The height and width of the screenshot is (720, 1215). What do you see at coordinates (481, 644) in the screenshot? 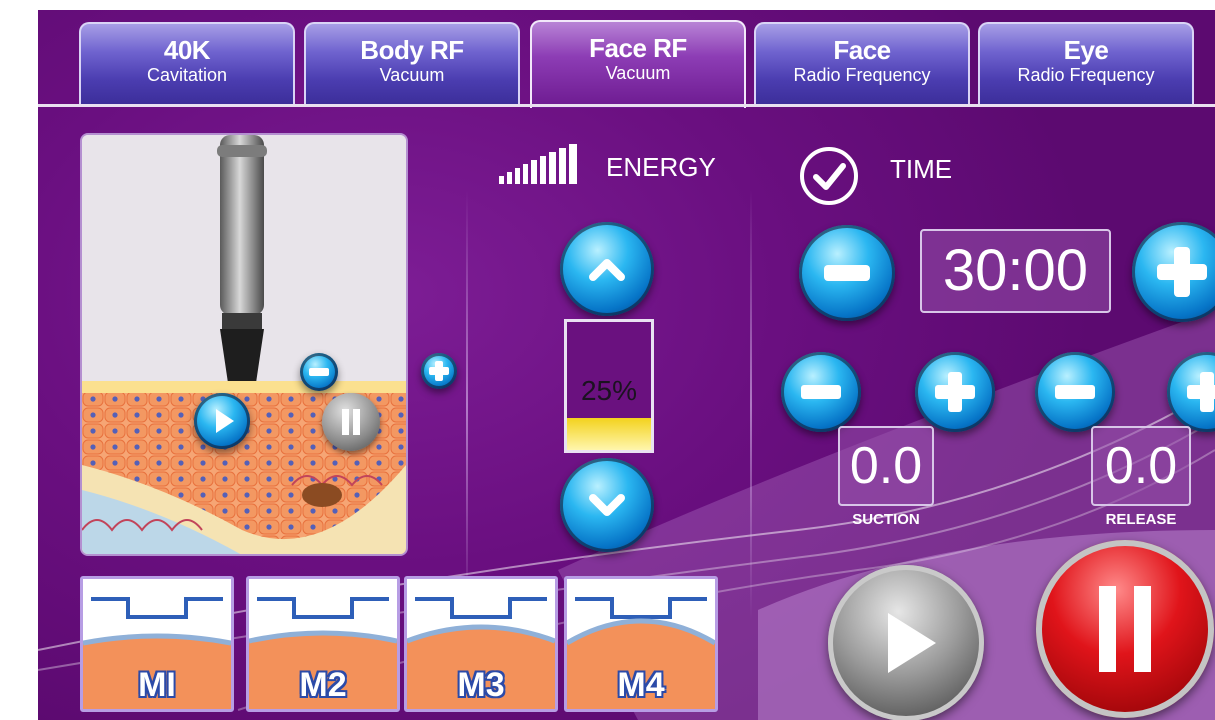
I see `mode-m3-button: M3` at bounding box center [481, 644].